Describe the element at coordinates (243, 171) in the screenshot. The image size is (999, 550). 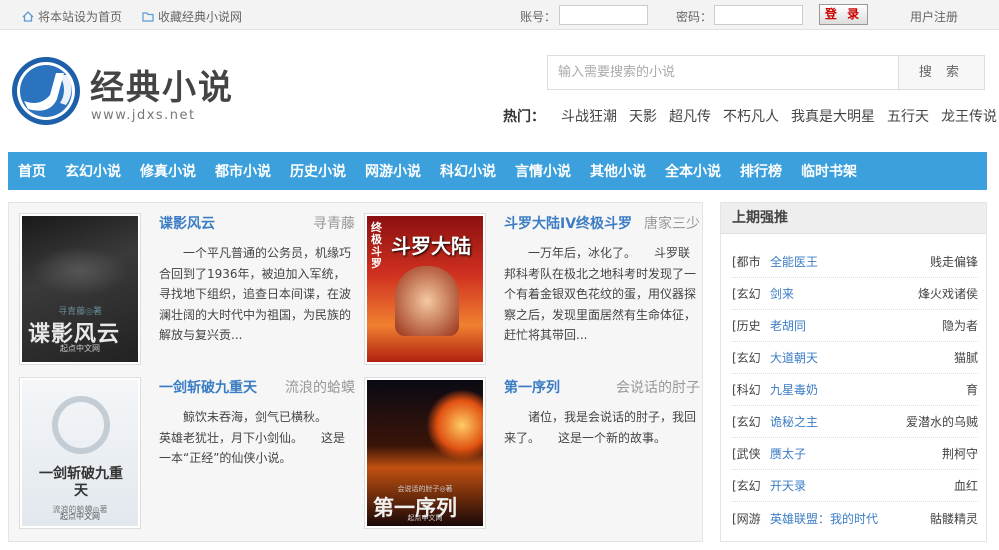
I see `nav-item-dushi: 都市小说` at that location.